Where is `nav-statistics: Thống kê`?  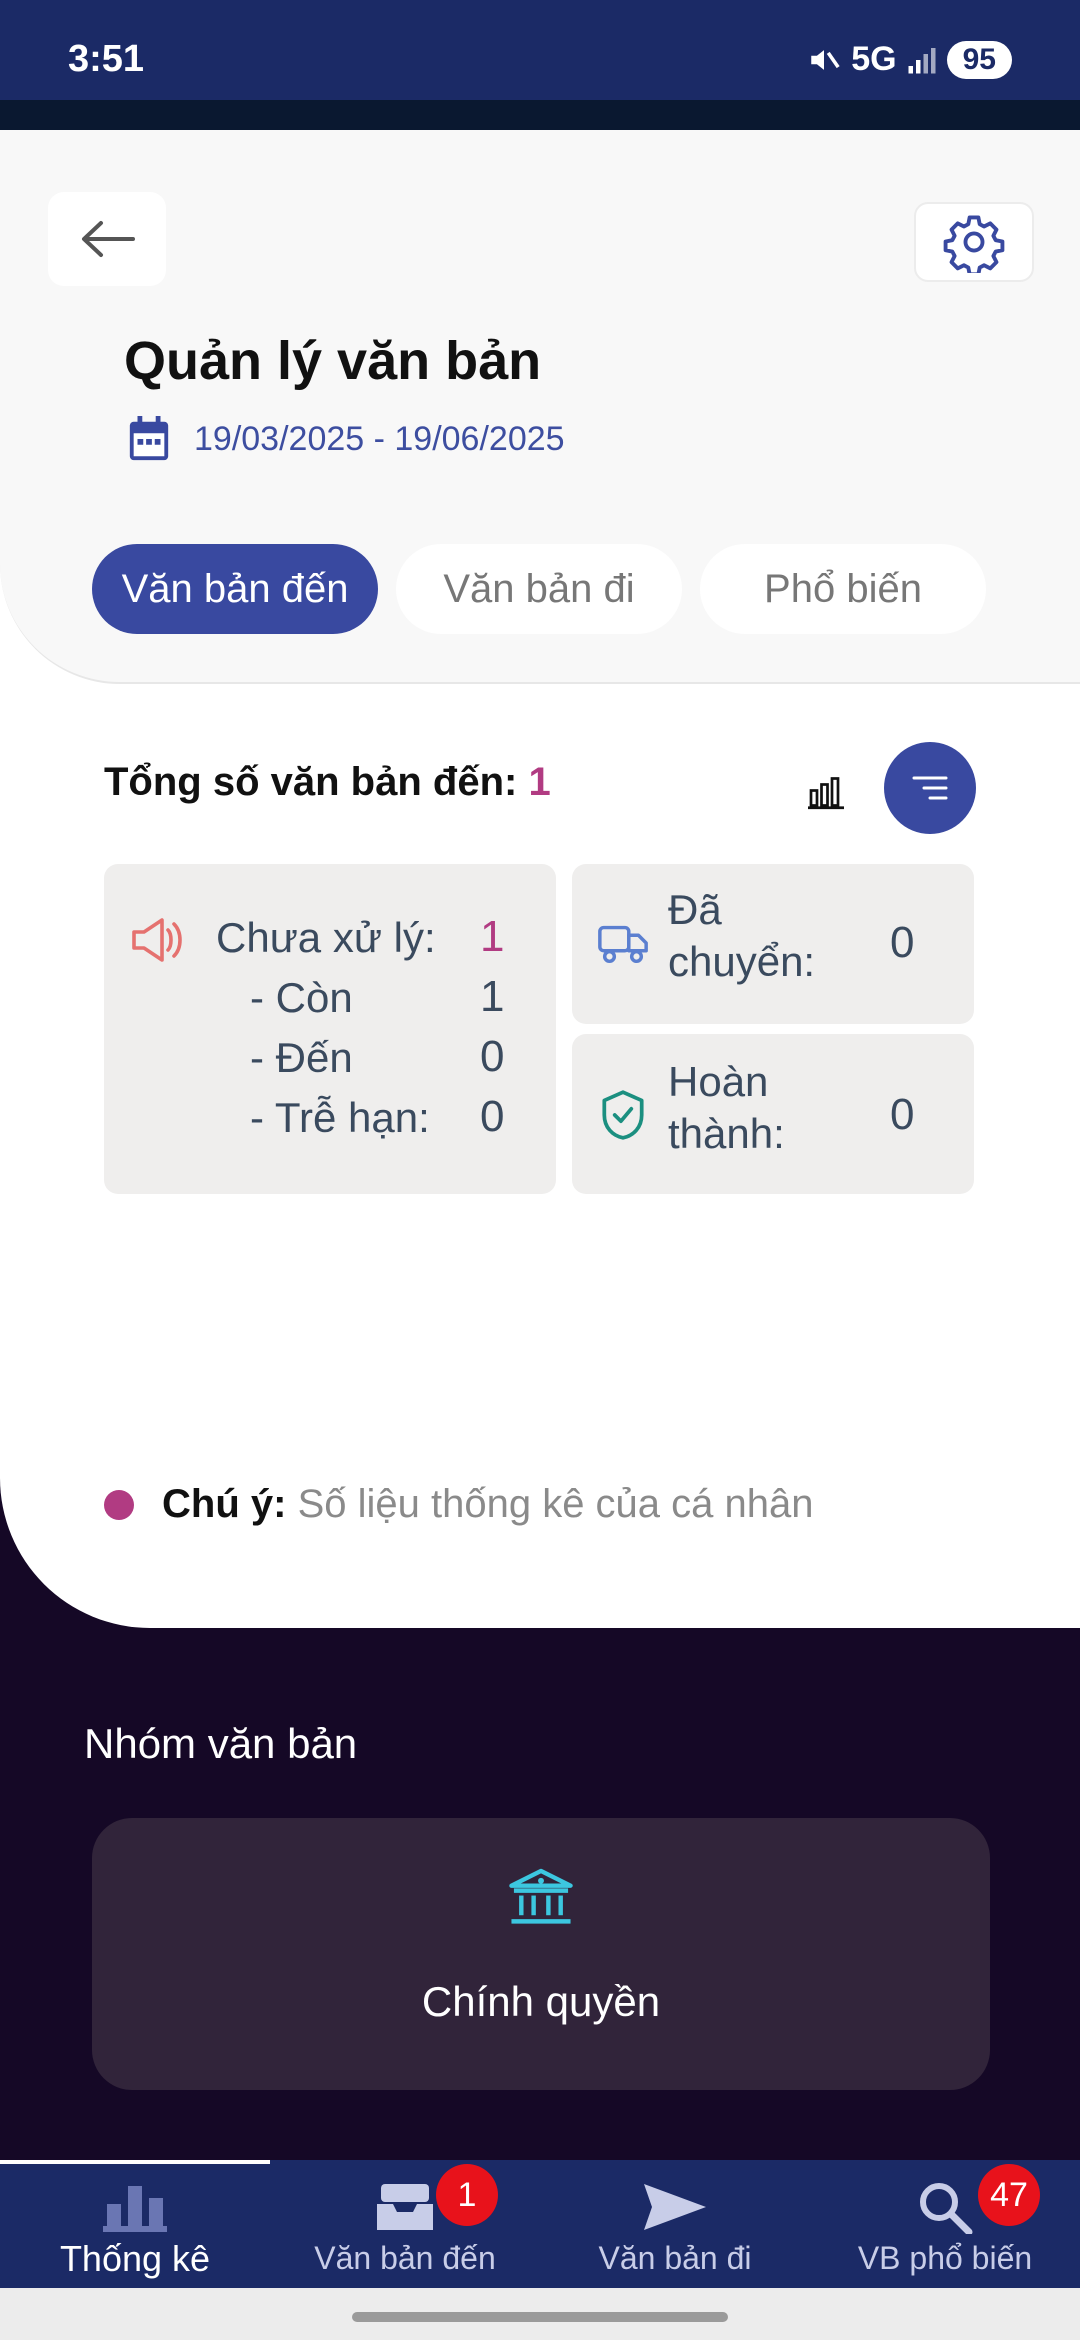 nav-statistics: Thống kê is located at coordinates (135, 2224).